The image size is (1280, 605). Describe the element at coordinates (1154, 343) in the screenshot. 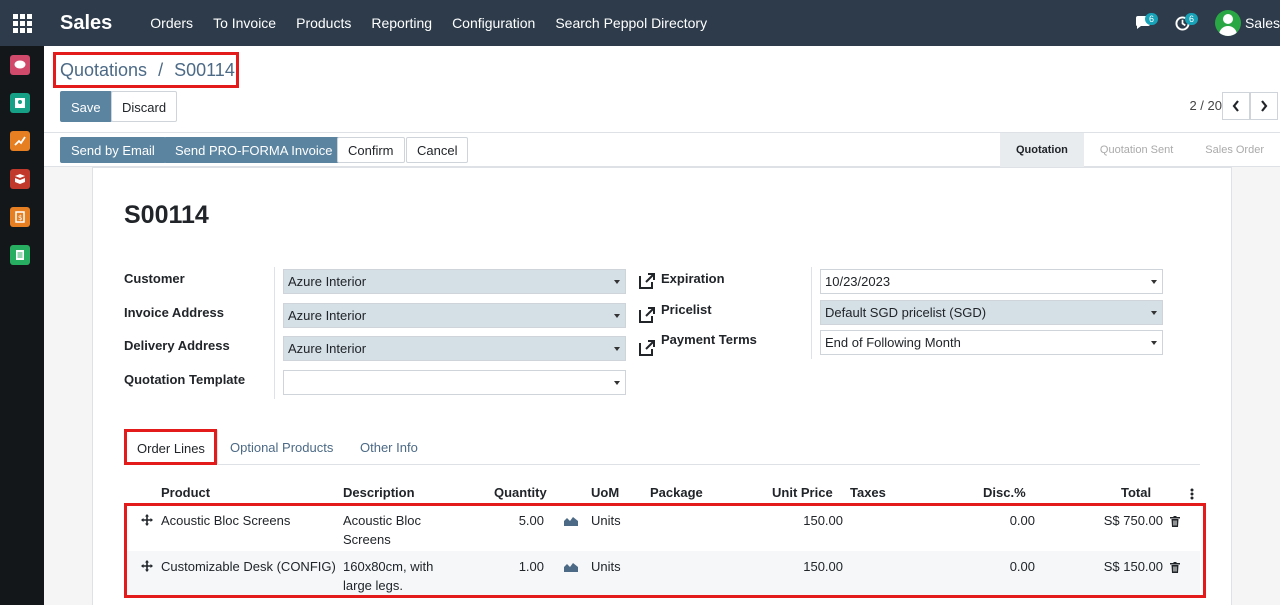

I see `payment-terms-dropdown-icon` at that location.